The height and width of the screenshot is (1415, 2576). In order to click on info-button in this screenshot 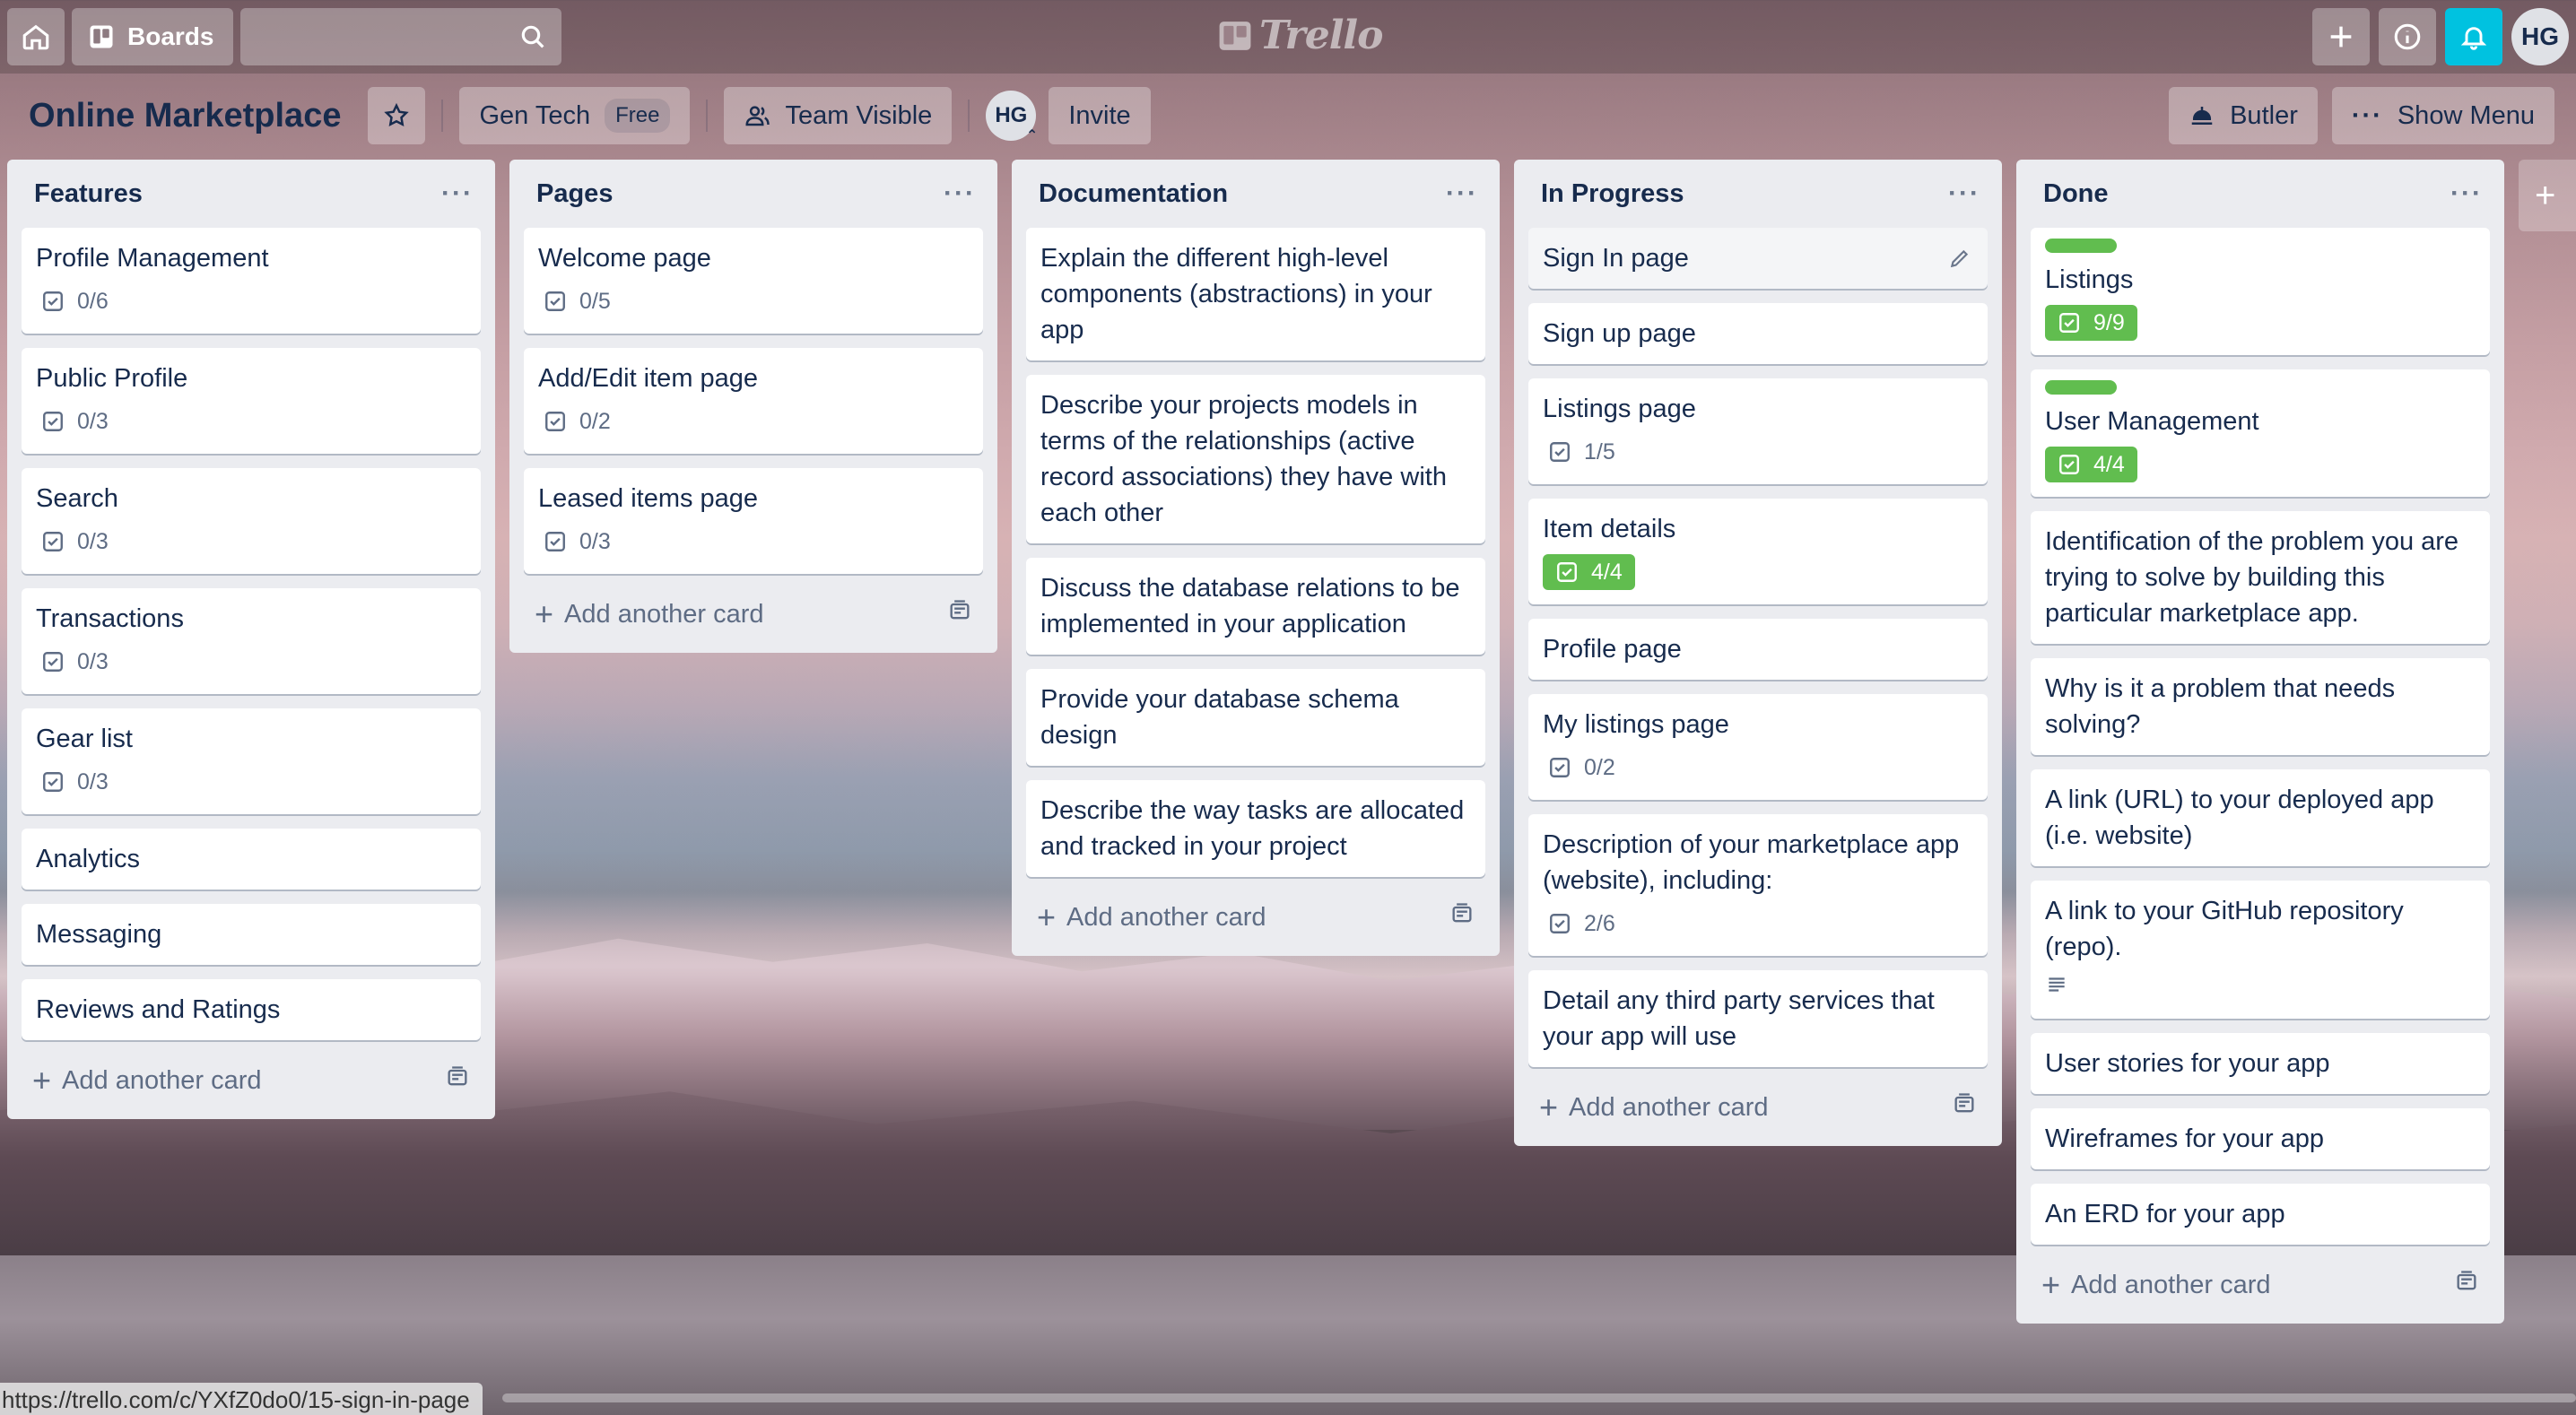, I will do `click(2407, 36)`.